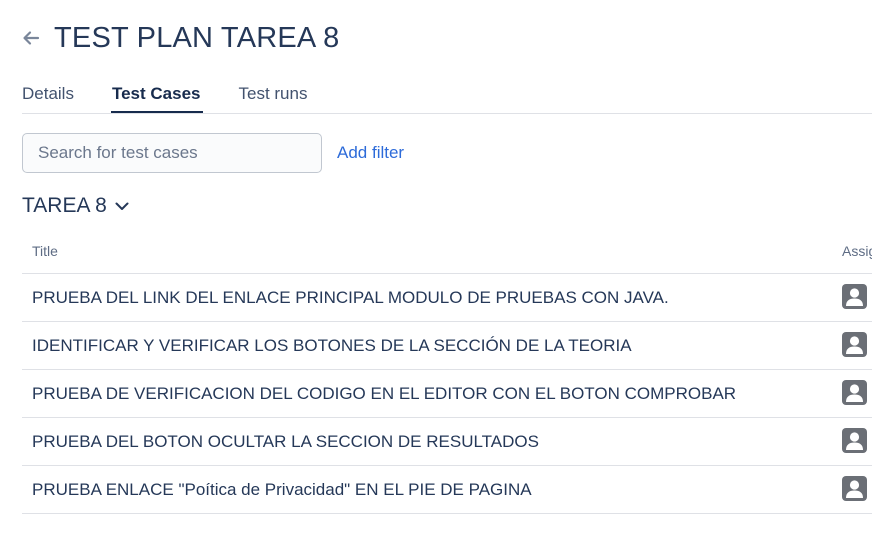  I want to click on page-title: TEST PLAN TAREA 8, so click(197, 37).